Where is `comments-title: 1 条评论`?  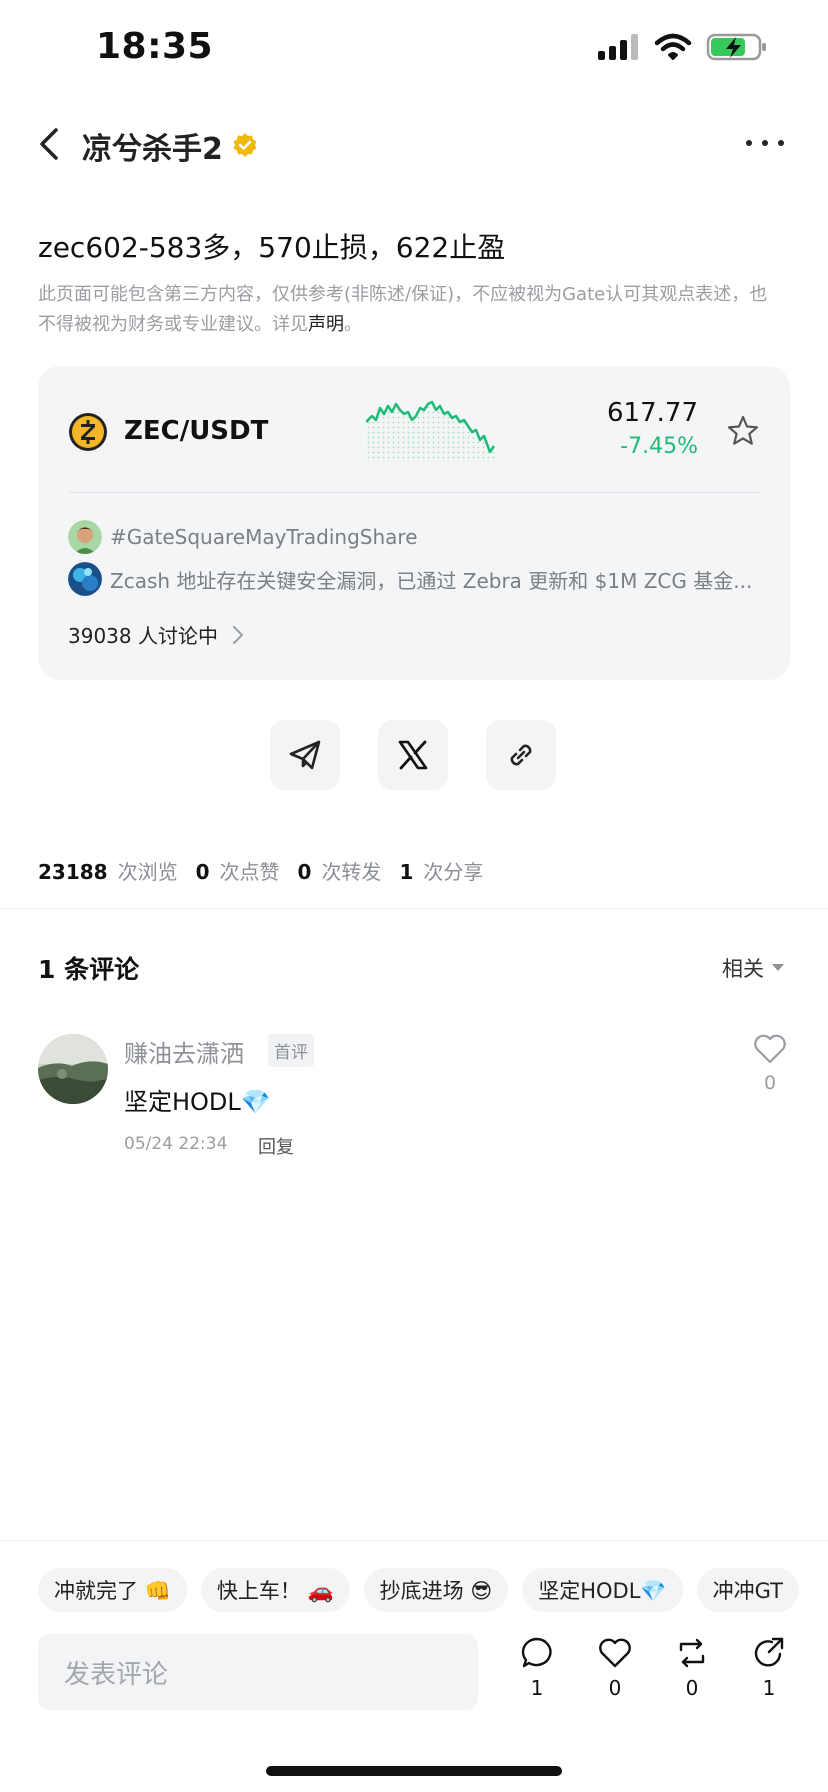 comments-title: 1 条评论 is located at coordinates (89, 969).